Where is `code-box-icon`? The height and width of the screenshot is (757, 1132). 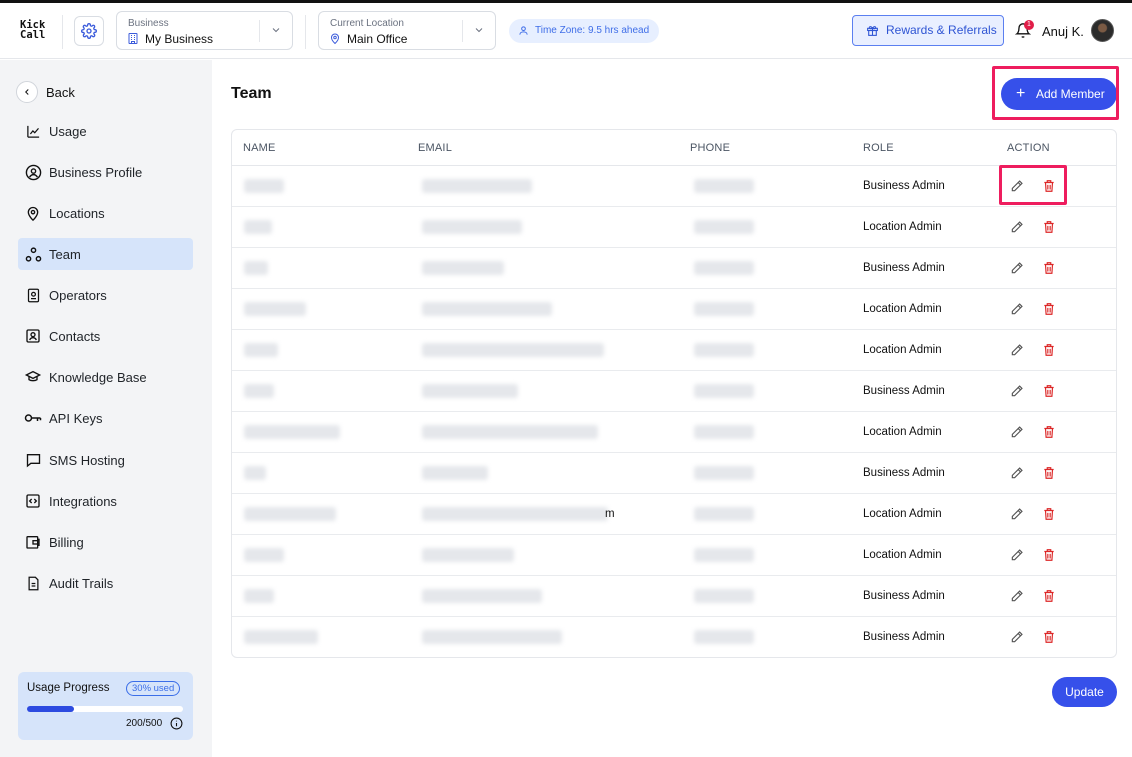
code-box-icon is located at coordinates (33, 501).